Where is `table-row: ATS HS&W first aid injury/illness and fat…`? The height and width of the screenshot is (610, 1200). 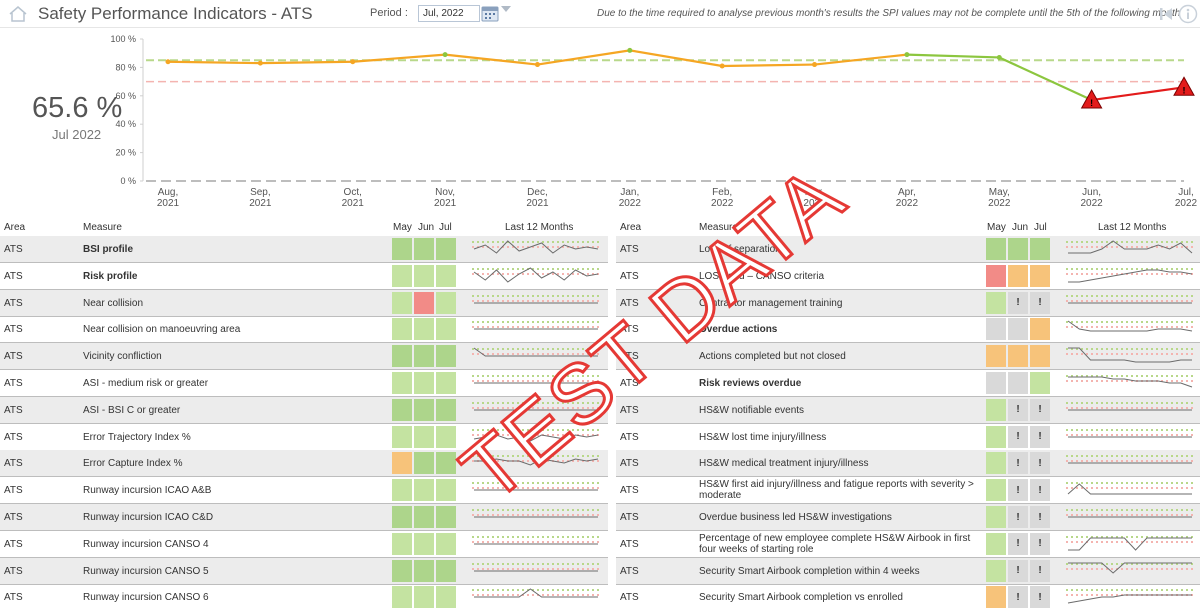
table-row: ATS HS&W first aid injury/illness and fat… is located at coordinates (908, 491).